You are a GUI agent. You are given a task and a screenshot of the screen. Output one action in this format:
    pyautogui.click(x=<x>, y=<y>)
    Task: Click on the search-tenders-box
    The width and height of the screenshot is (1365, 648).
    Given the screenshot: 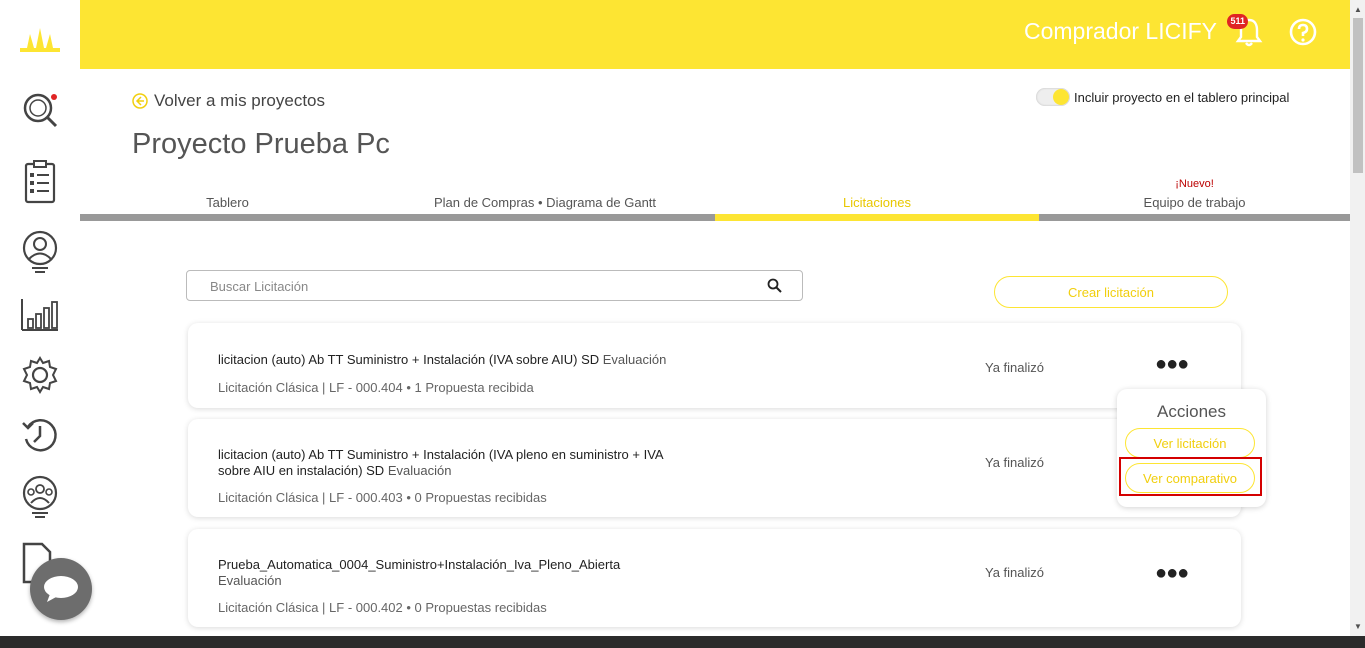 What is the action you would take?
    pyautogui.click(x=494, y=285)
    